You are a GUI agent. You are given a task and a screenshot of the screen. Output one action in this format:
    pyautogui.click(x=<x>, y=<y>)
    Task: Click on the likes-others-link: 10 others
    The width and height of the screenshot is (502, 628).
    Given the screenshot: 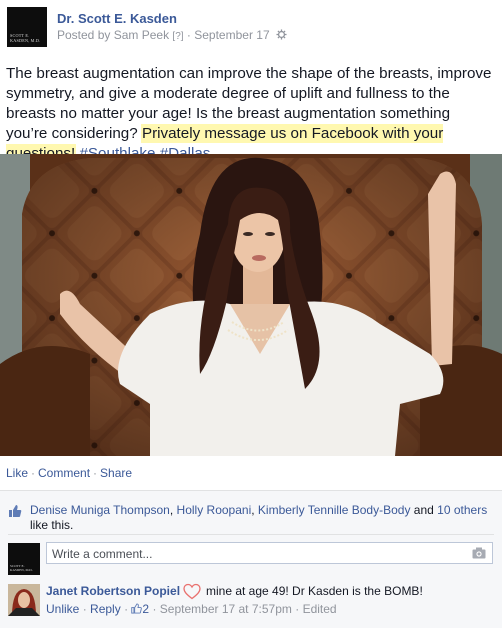 What is the action you would take?
    pyautogui.click(x=462, y=510)
    